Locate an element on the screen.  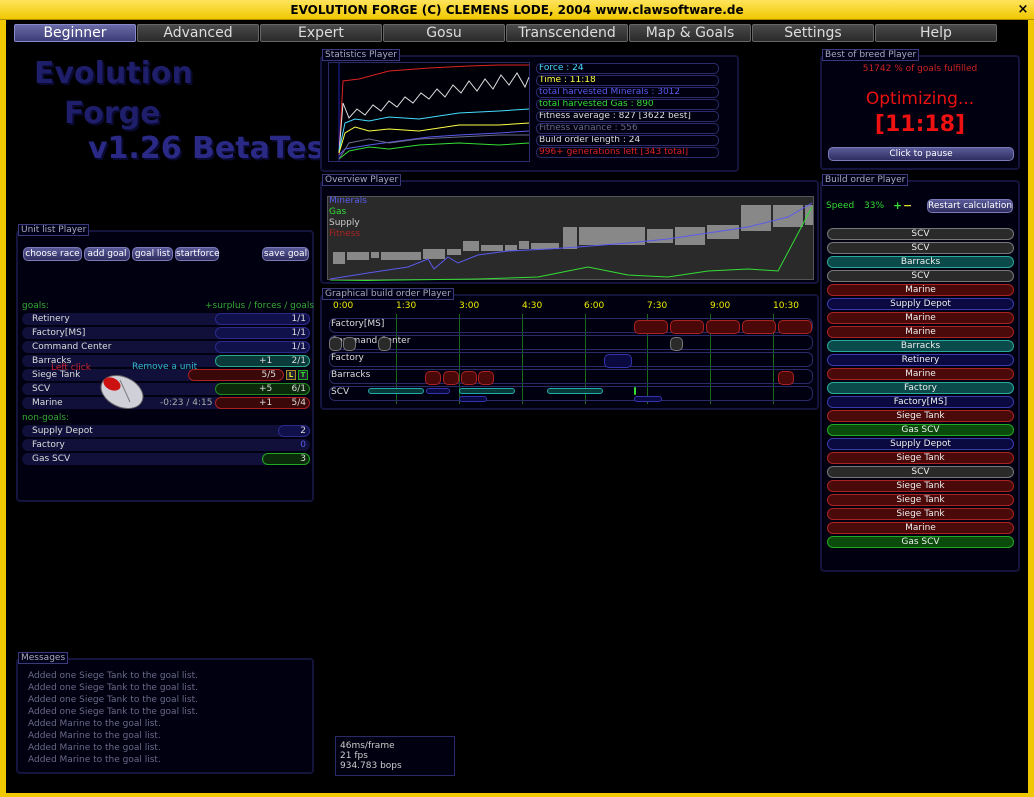
goal-row-scv: SCV +5 6/1 is located at coordinates (166, 389).